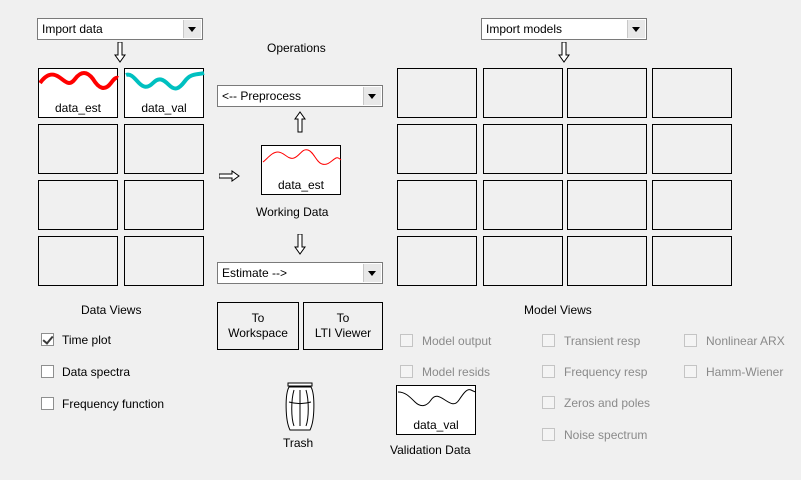 Image resolution: width=801 pixels, height=480 pixels. I want to click on frequency-resp-label: Frequency resp, so click(606, 372).